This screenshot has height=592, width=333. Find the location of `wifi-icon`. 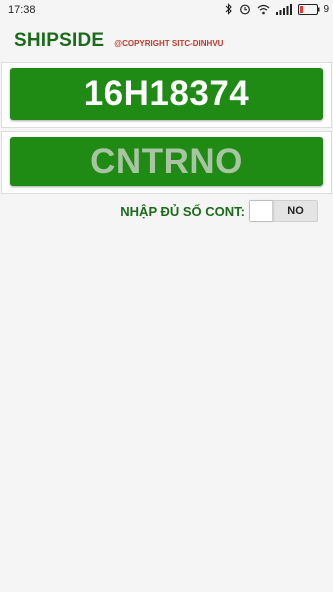

wifi-icon is located at coordinates (263, 9).